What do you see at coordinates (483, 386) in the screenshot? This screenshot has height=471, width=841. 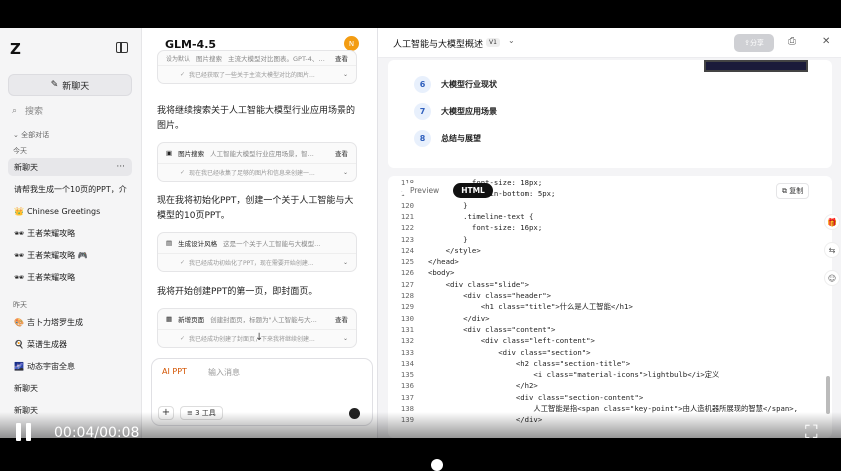 I see `code-text: </h2>` at bounding box center [483, 386].